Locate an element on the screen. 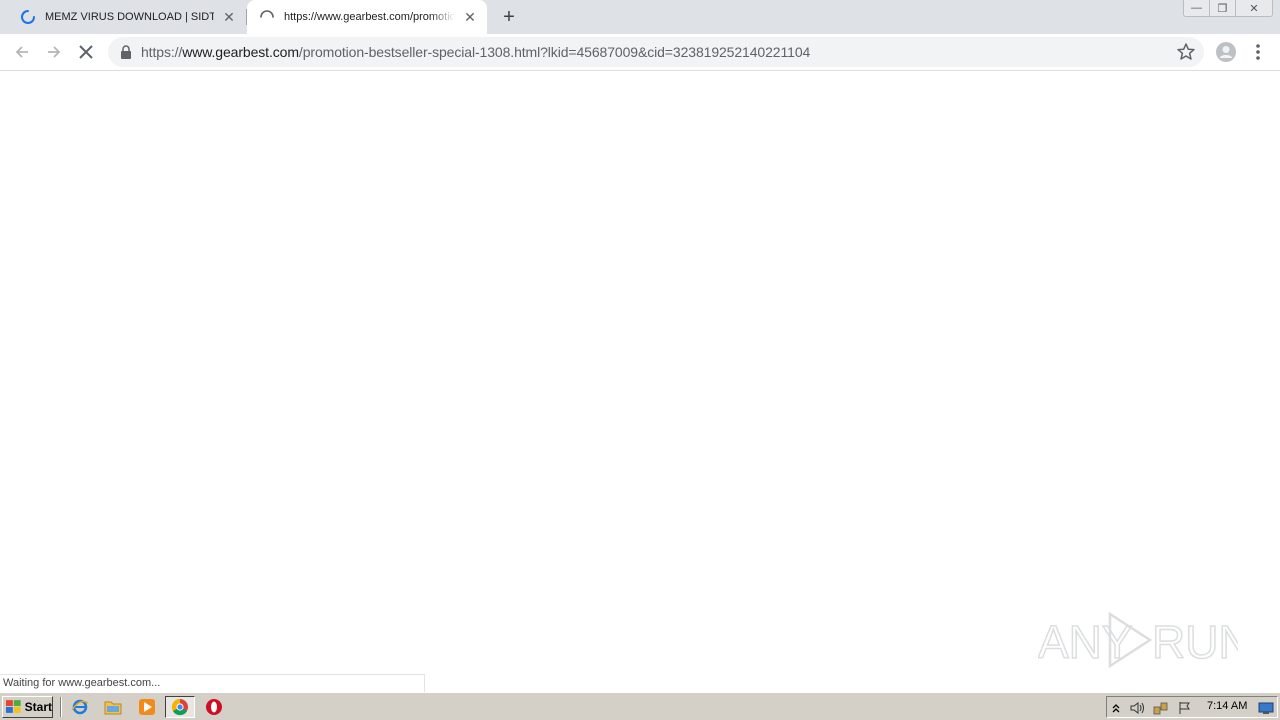  network-icon is located at coordinates (1161, 708).